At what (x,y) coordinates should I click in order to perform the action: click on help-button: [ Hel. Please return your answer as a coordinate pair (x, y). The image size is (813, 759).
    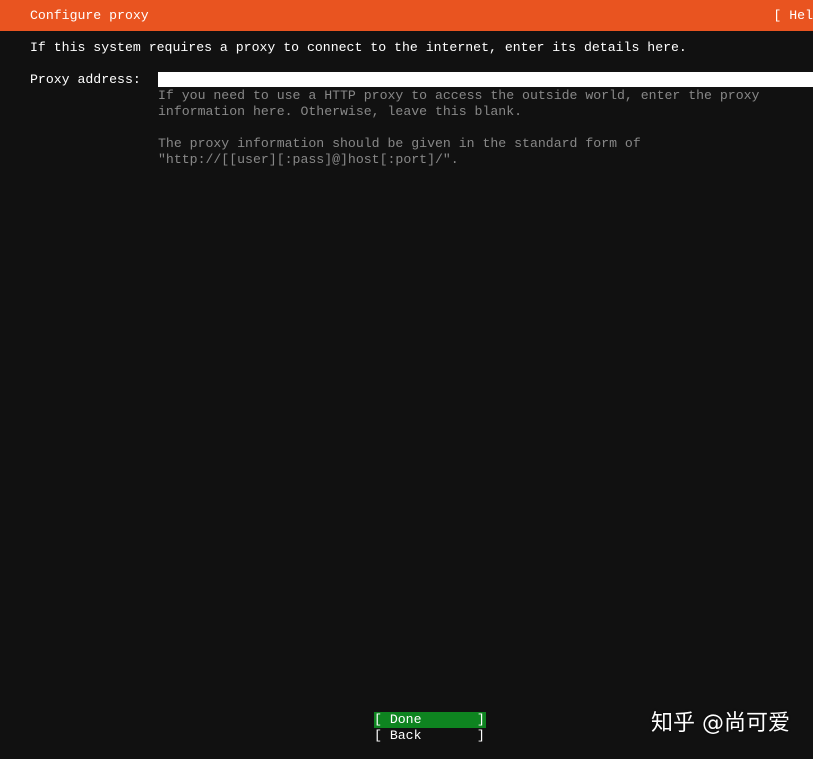
    Looking at the image, I should click on (793, 16).